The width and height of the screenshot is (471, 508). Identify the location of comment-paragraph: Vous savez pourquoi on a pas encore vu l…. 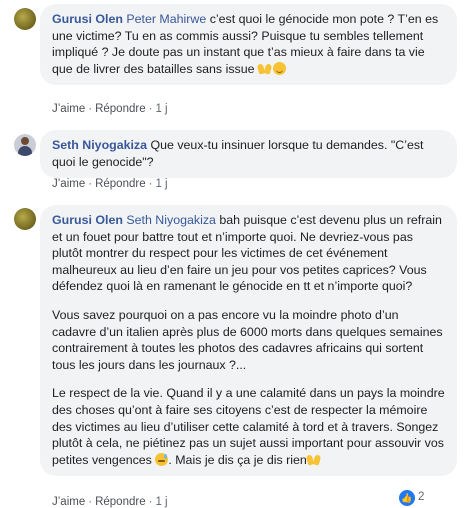
(247, 339).